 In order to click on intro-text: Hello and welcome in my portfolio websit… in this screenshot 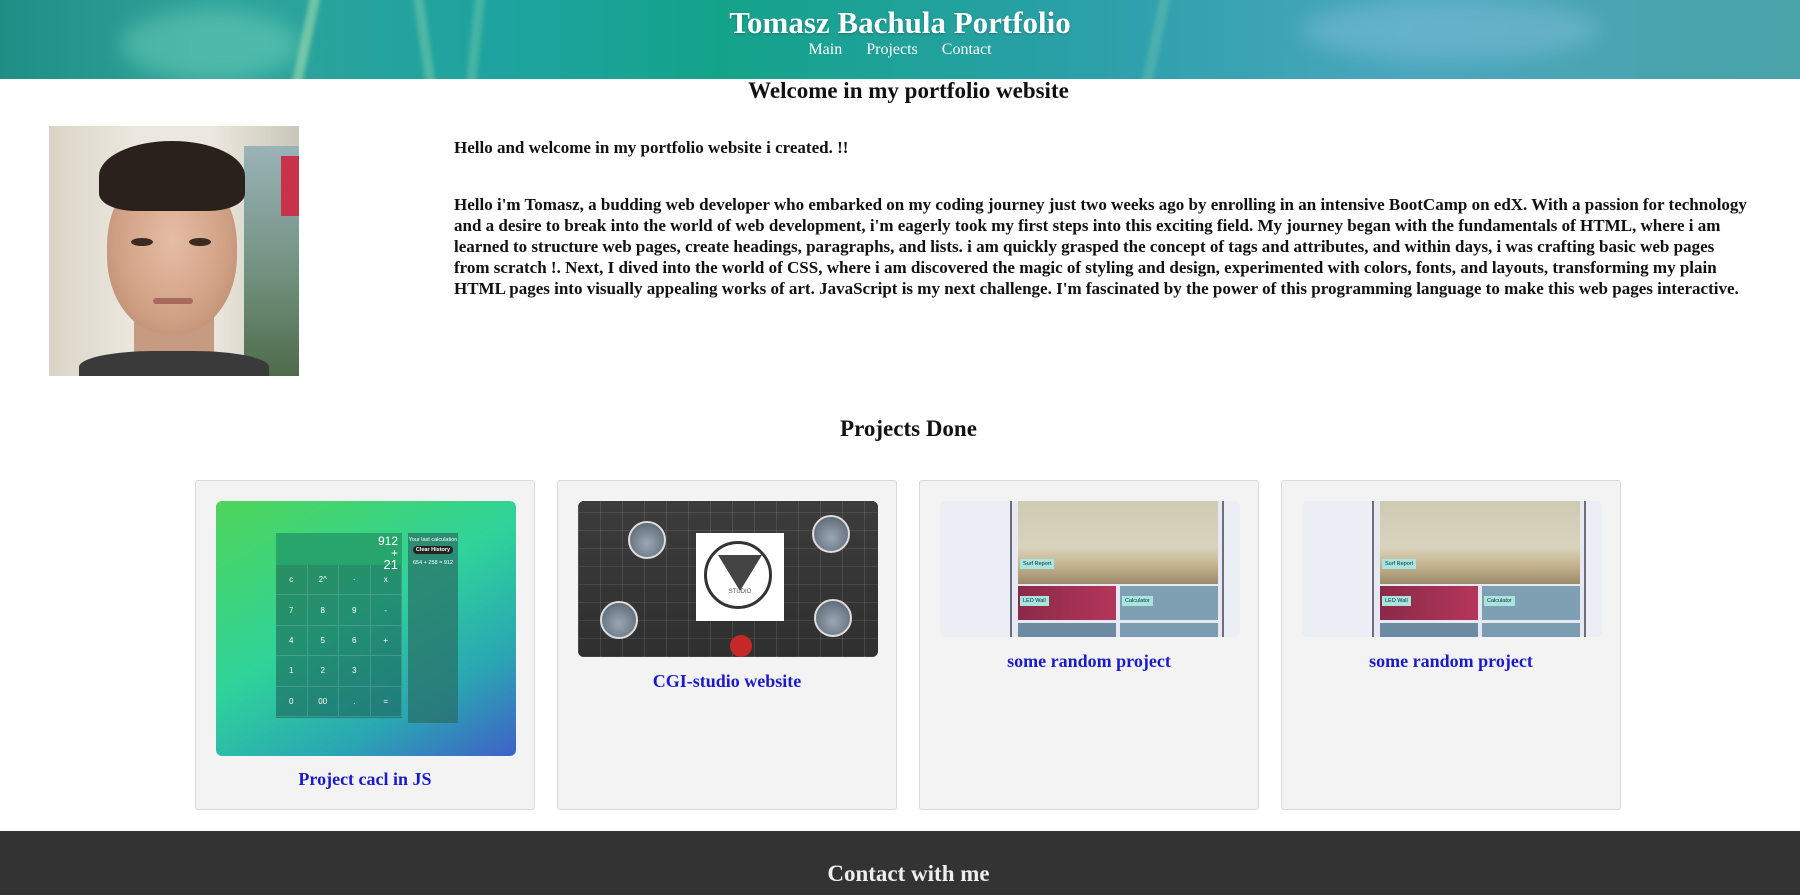, I will do `click(651, 147)`.